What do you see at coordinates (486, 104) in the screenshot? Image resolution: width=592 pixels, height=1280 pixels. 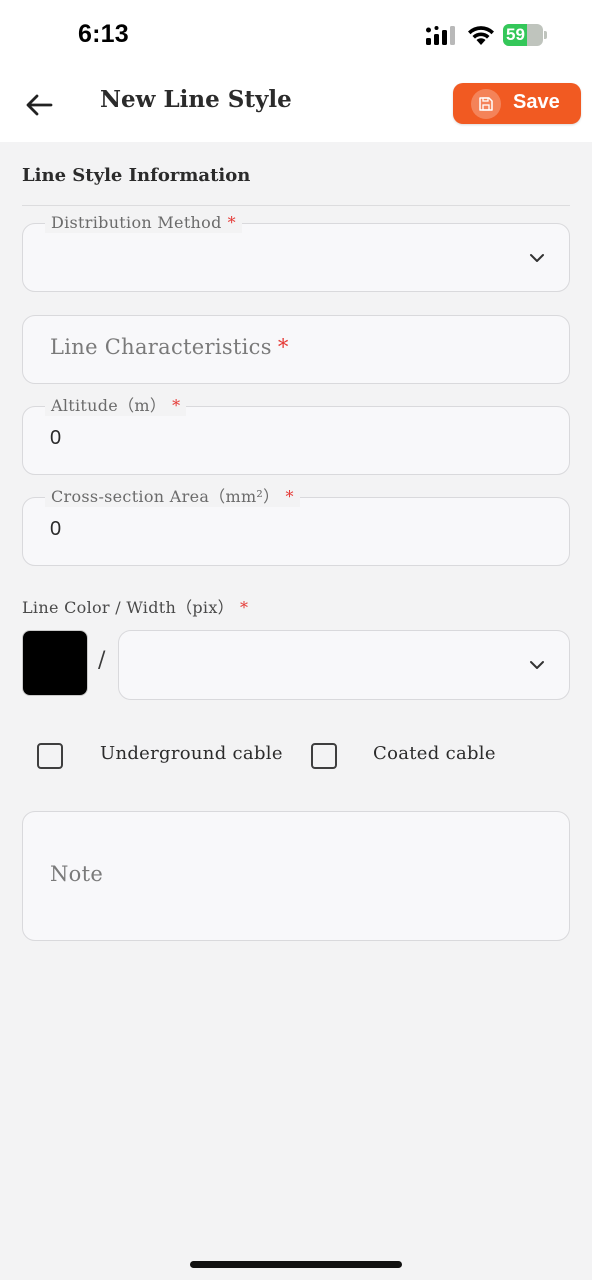 I see `floppy-disk-icon` at bounding box center [486, 104].